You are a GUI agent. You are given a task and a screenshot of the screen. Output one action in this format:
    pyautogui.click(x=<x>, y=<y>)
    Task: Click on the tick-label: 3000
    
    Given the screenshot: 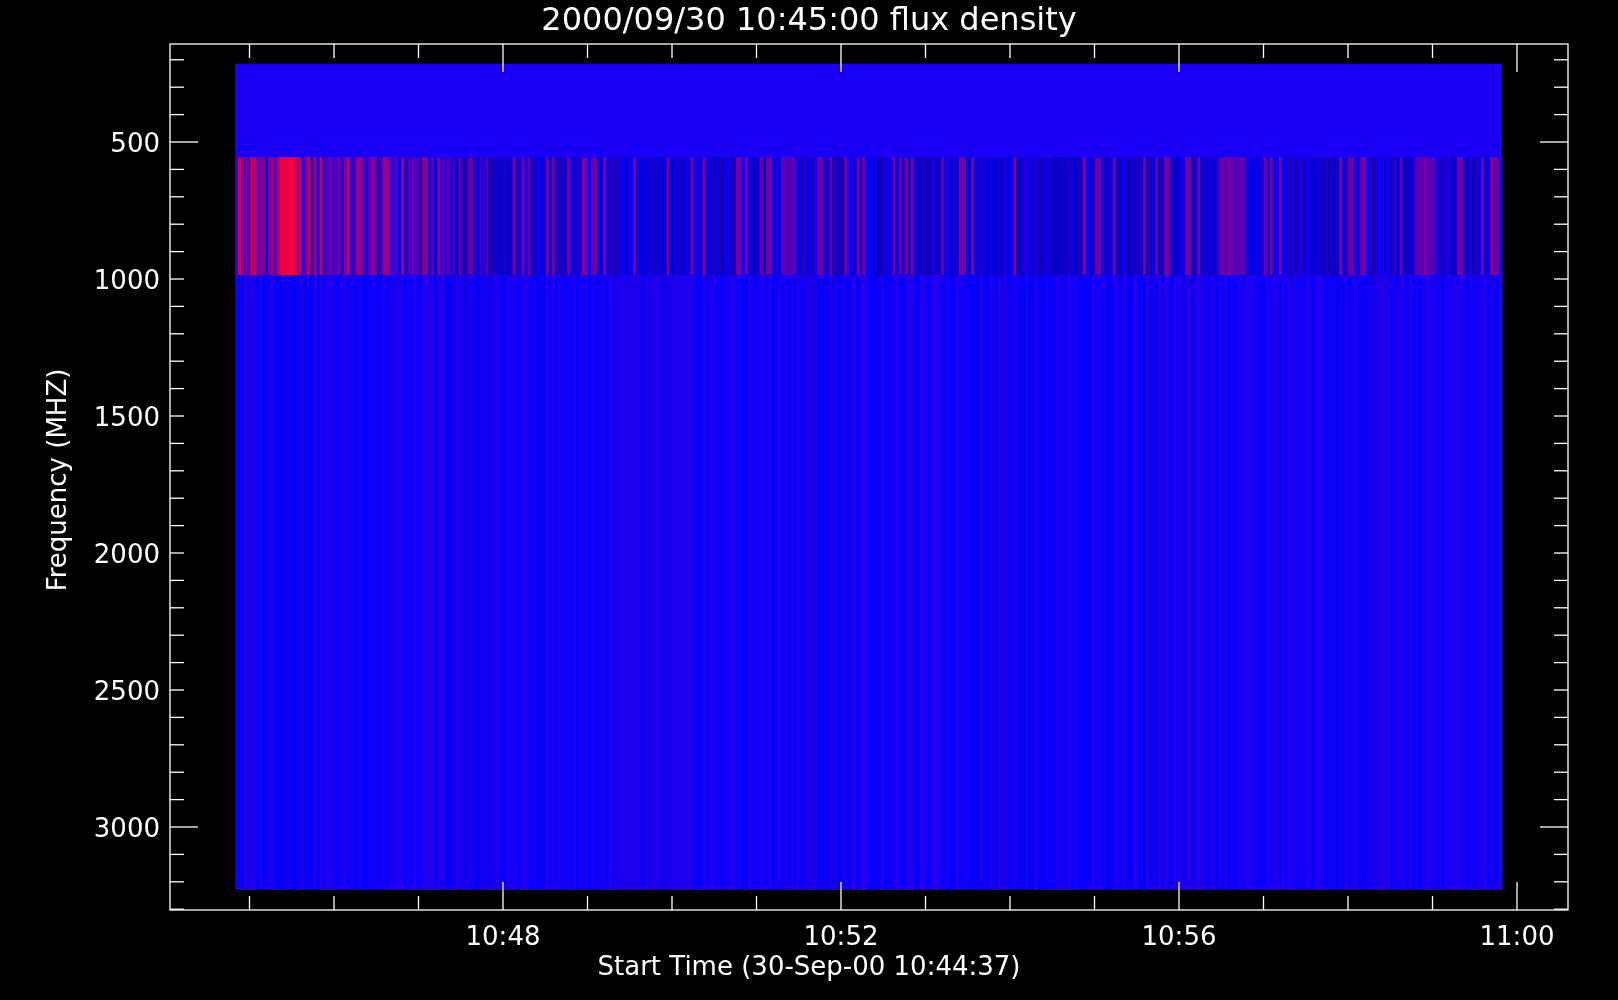 What is the action you would take?
    pyautogui.click(x=126, y=828)
    